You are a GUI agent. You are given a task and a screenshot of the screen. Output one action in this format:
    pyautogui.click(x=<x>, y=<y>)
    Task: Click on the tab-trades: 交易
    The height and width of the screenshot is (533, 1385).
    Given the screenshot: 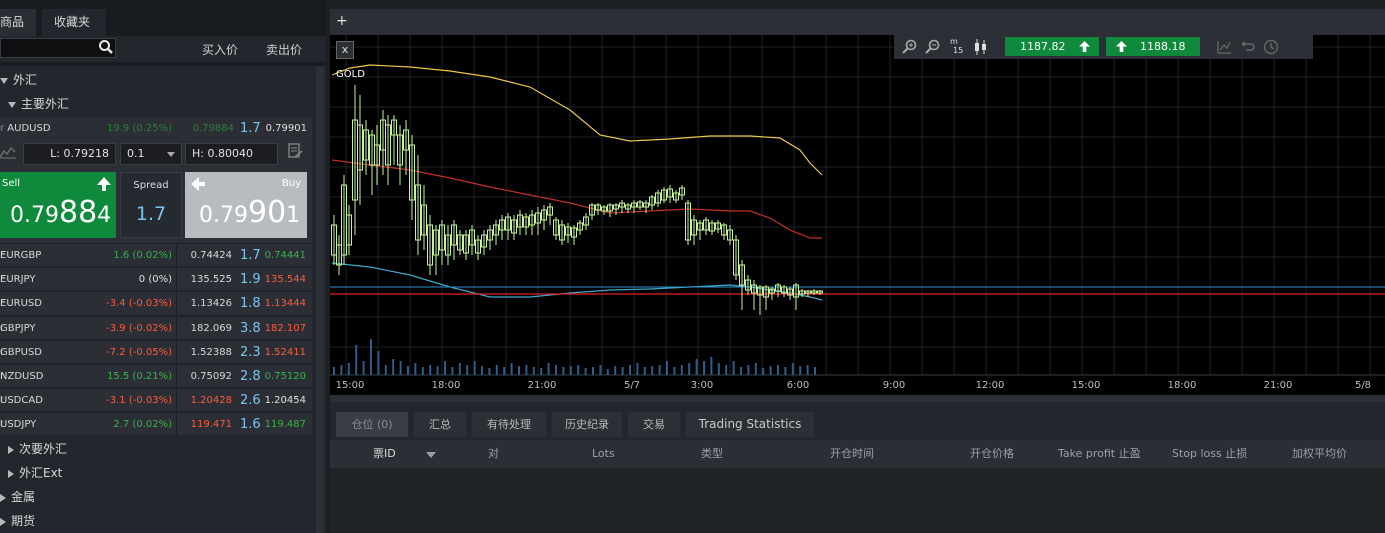 What is the action you would take?
    pyautogui.click(x=654, y=424)
    